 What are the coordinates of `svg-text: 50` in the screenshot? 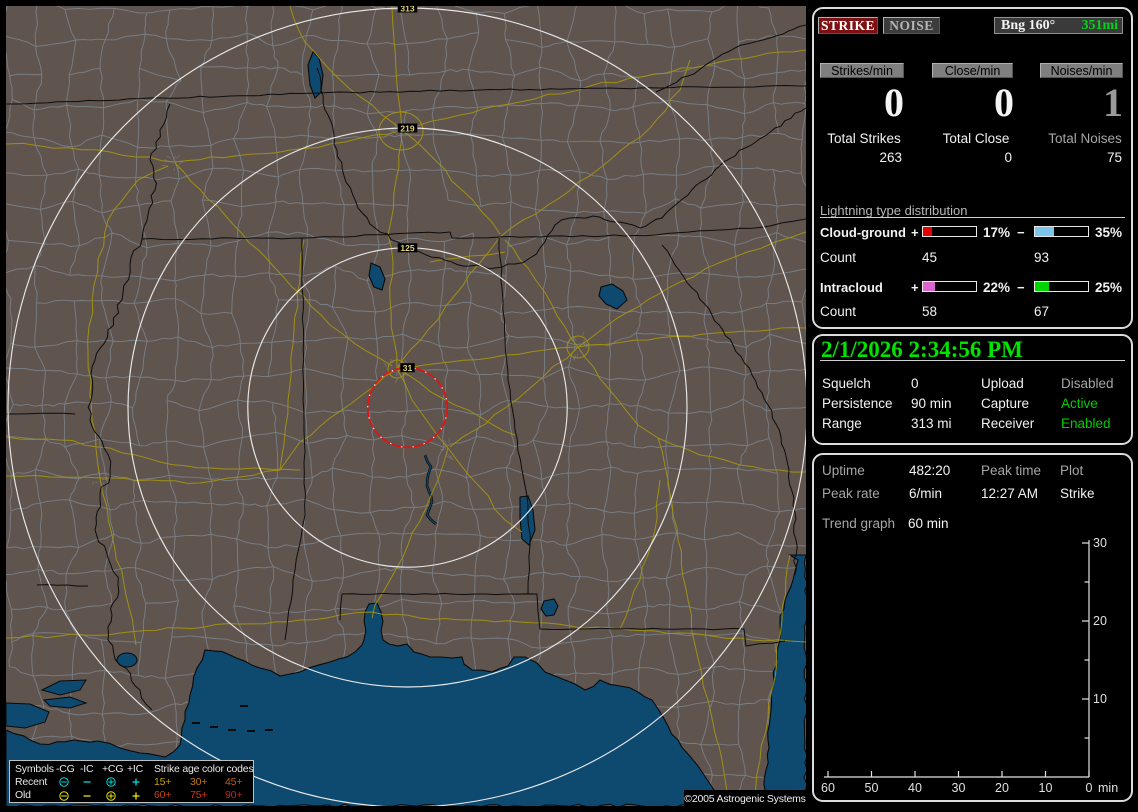 It's located at (872, 788).